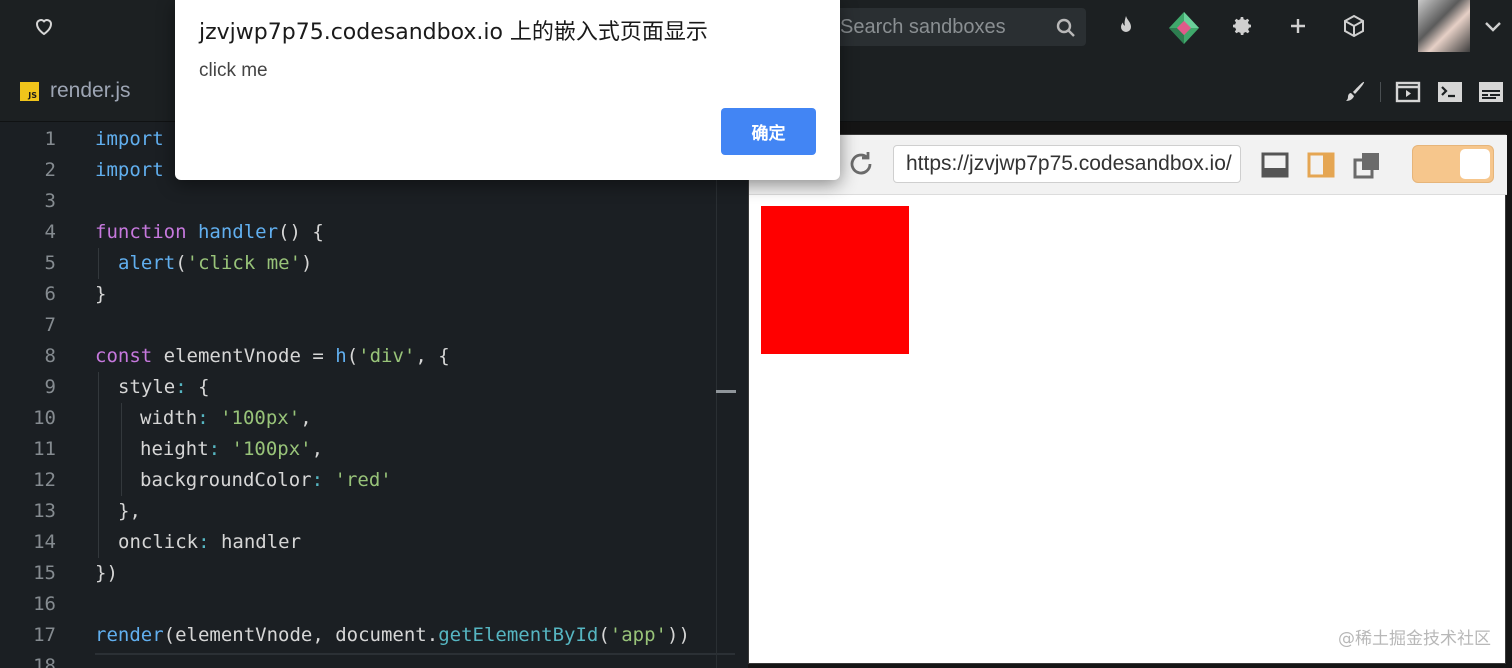  I want to click on code-token: height, so click(174, 449).